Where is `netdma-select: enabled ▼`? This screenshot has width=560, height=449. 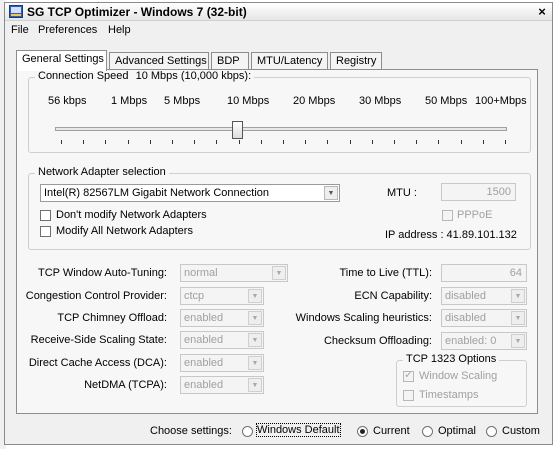 netdma-select: enabled ▼ is located at coordinates (222, 385).